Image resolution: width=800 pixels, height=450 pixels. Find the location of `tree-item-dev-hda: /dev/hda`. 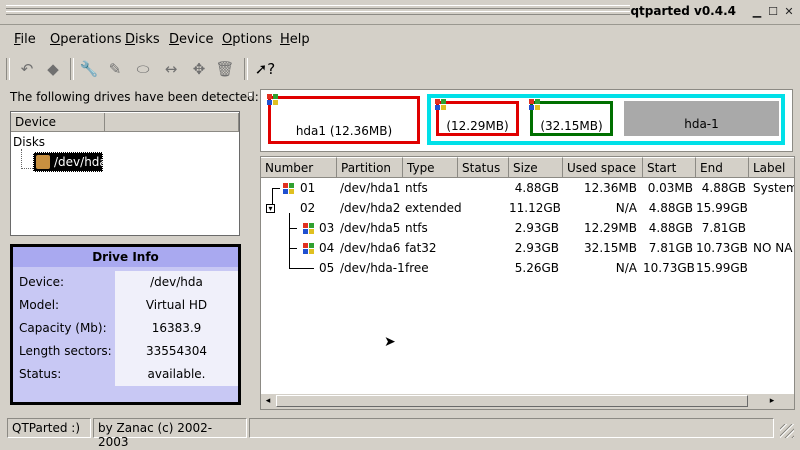

tree-item-dev-hda: /dev/hda is located at coordinates (70, 162).